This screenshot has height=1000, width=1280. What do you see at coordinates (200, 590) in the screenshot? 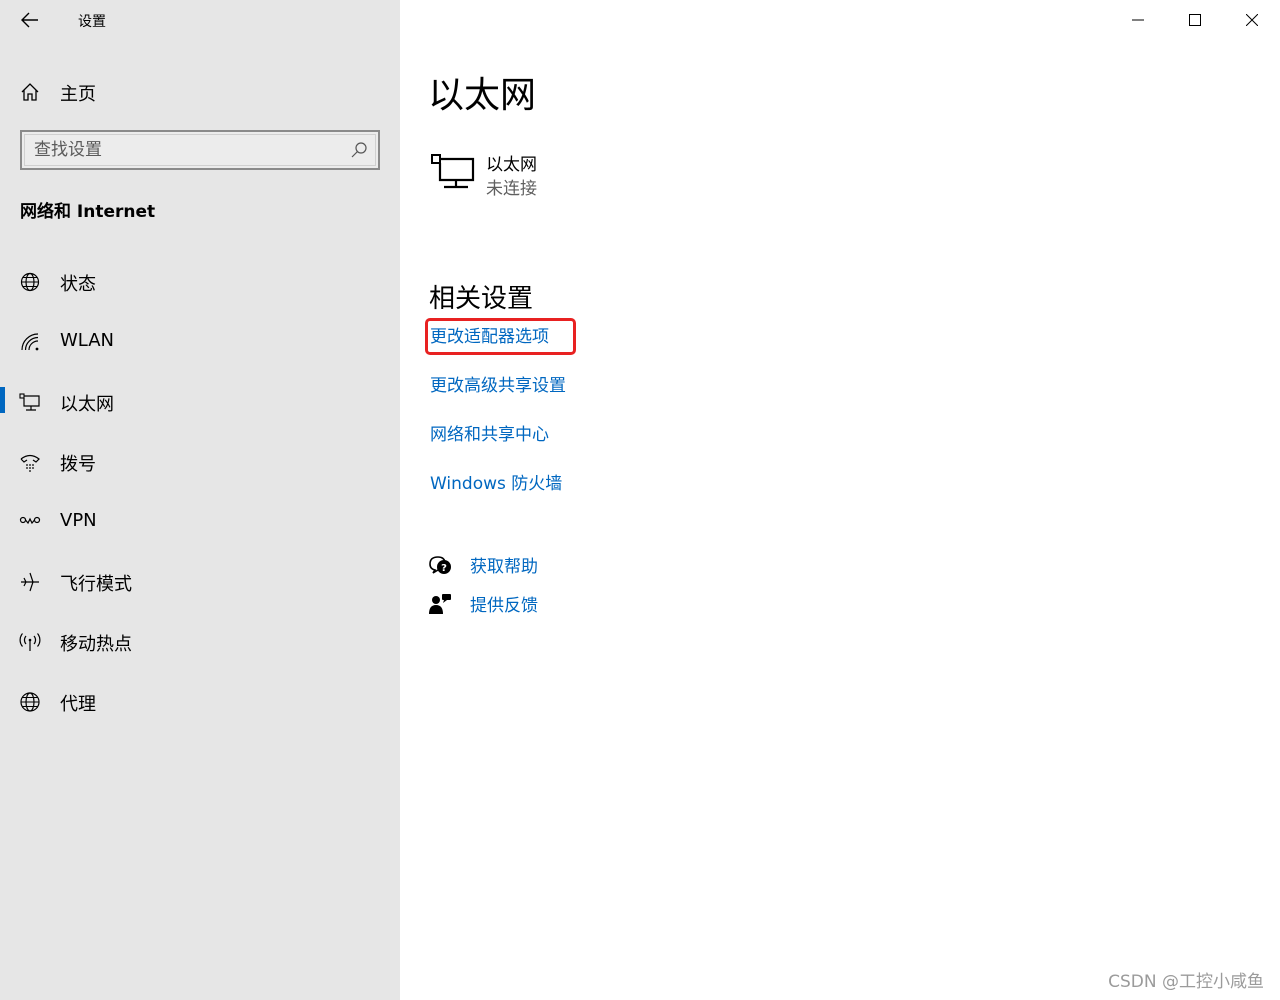
I see `sidebar-item-airplane: 飞行模式` at bounding box center [200, 590].